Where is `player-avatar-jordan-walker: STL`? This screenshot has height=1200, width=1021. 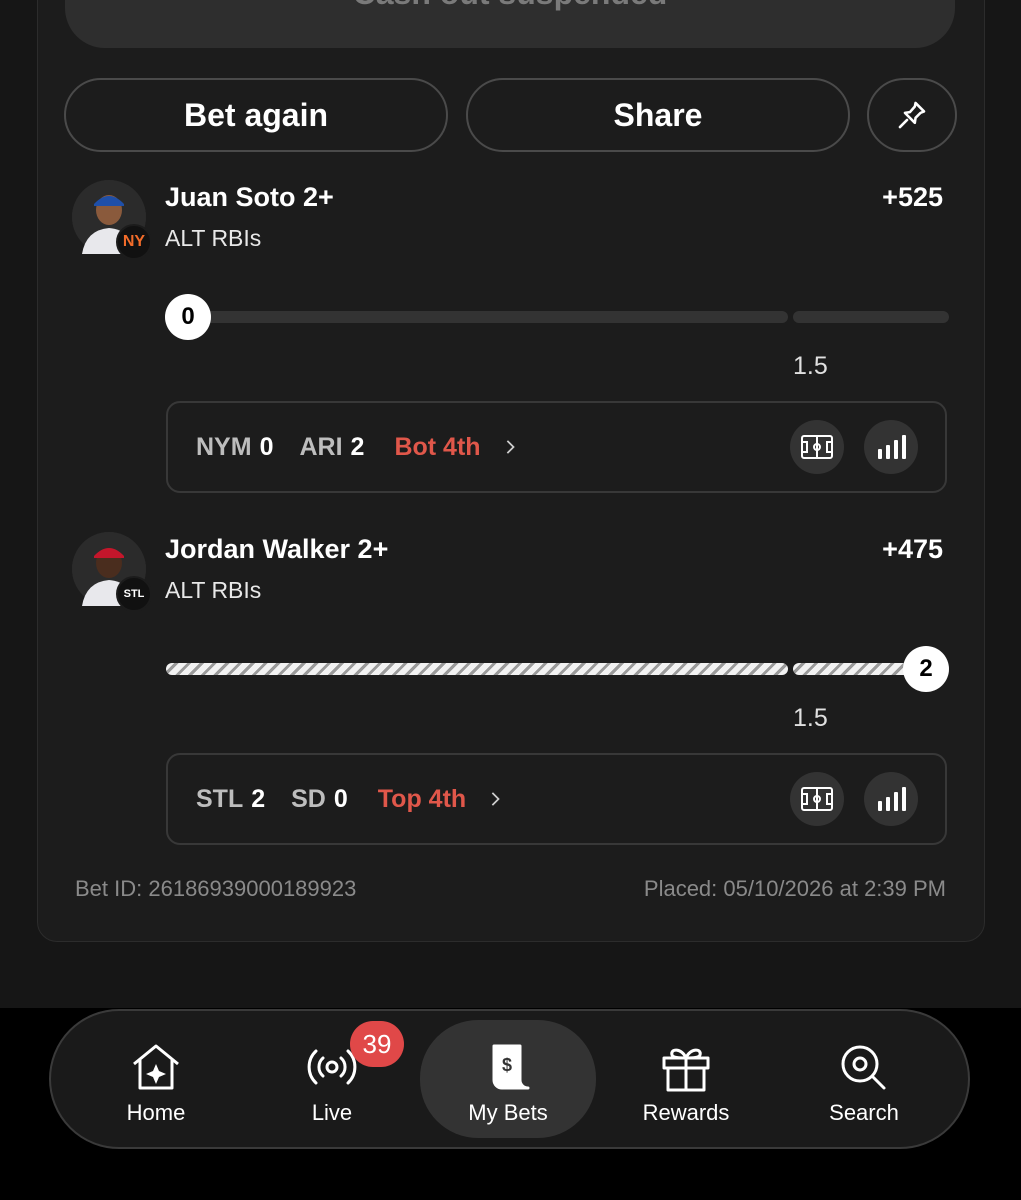
player-avatar-jordan-walker: STL is located at coordinates (112, 572).